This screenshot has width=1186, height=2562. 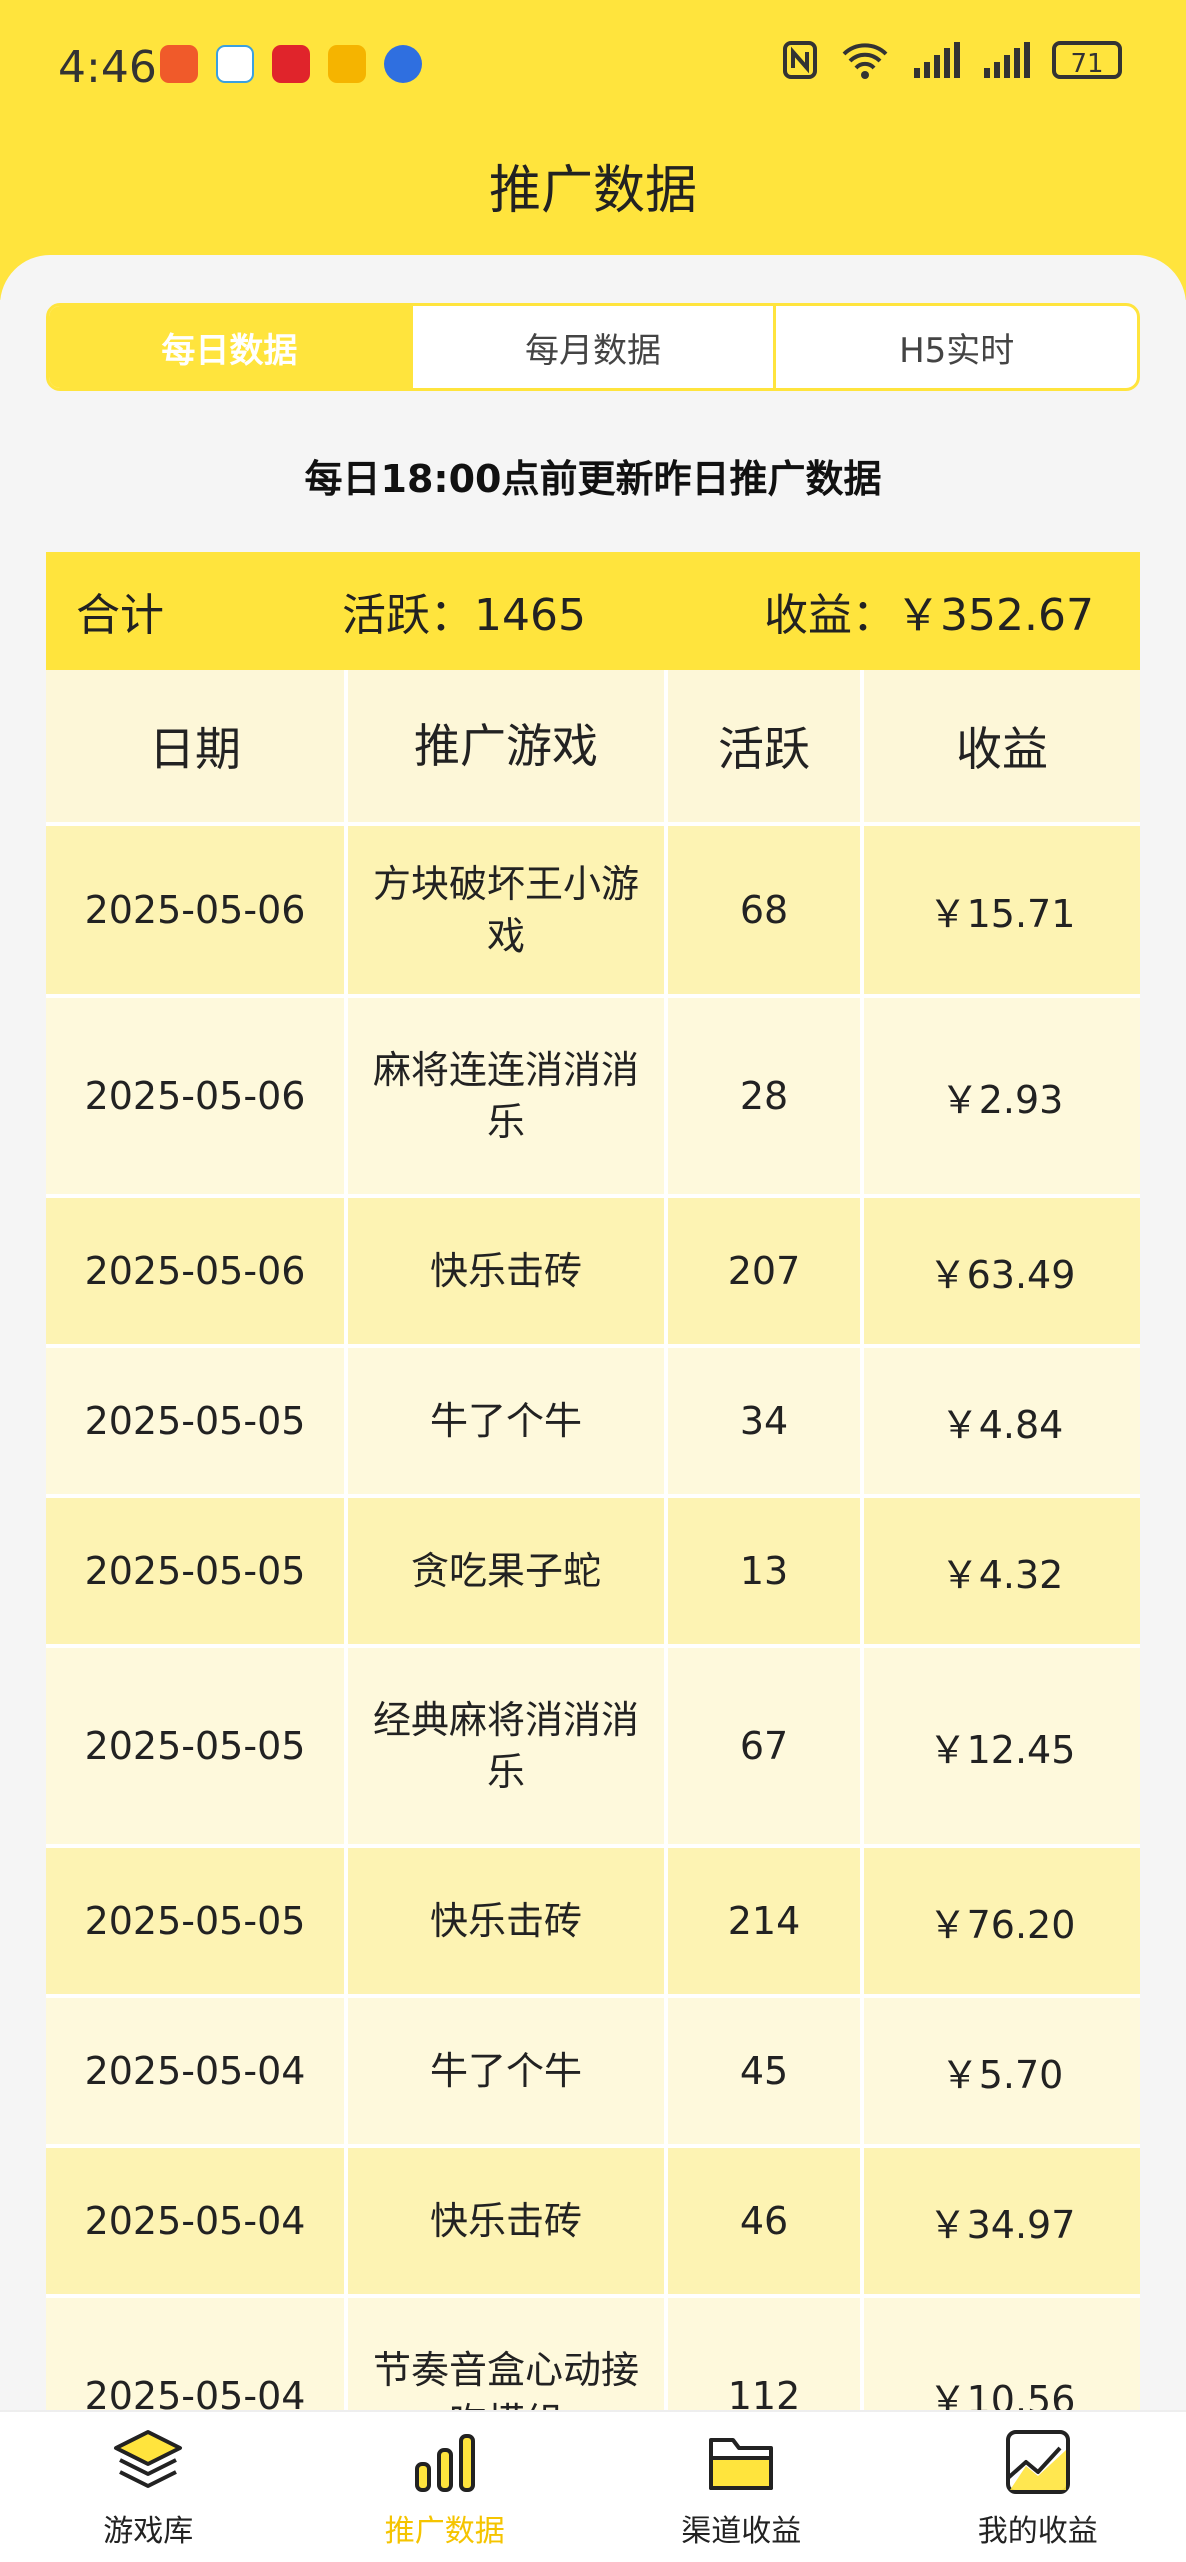 I want to click on tab-monthly: 每月数据, so click(x=592, y=347).